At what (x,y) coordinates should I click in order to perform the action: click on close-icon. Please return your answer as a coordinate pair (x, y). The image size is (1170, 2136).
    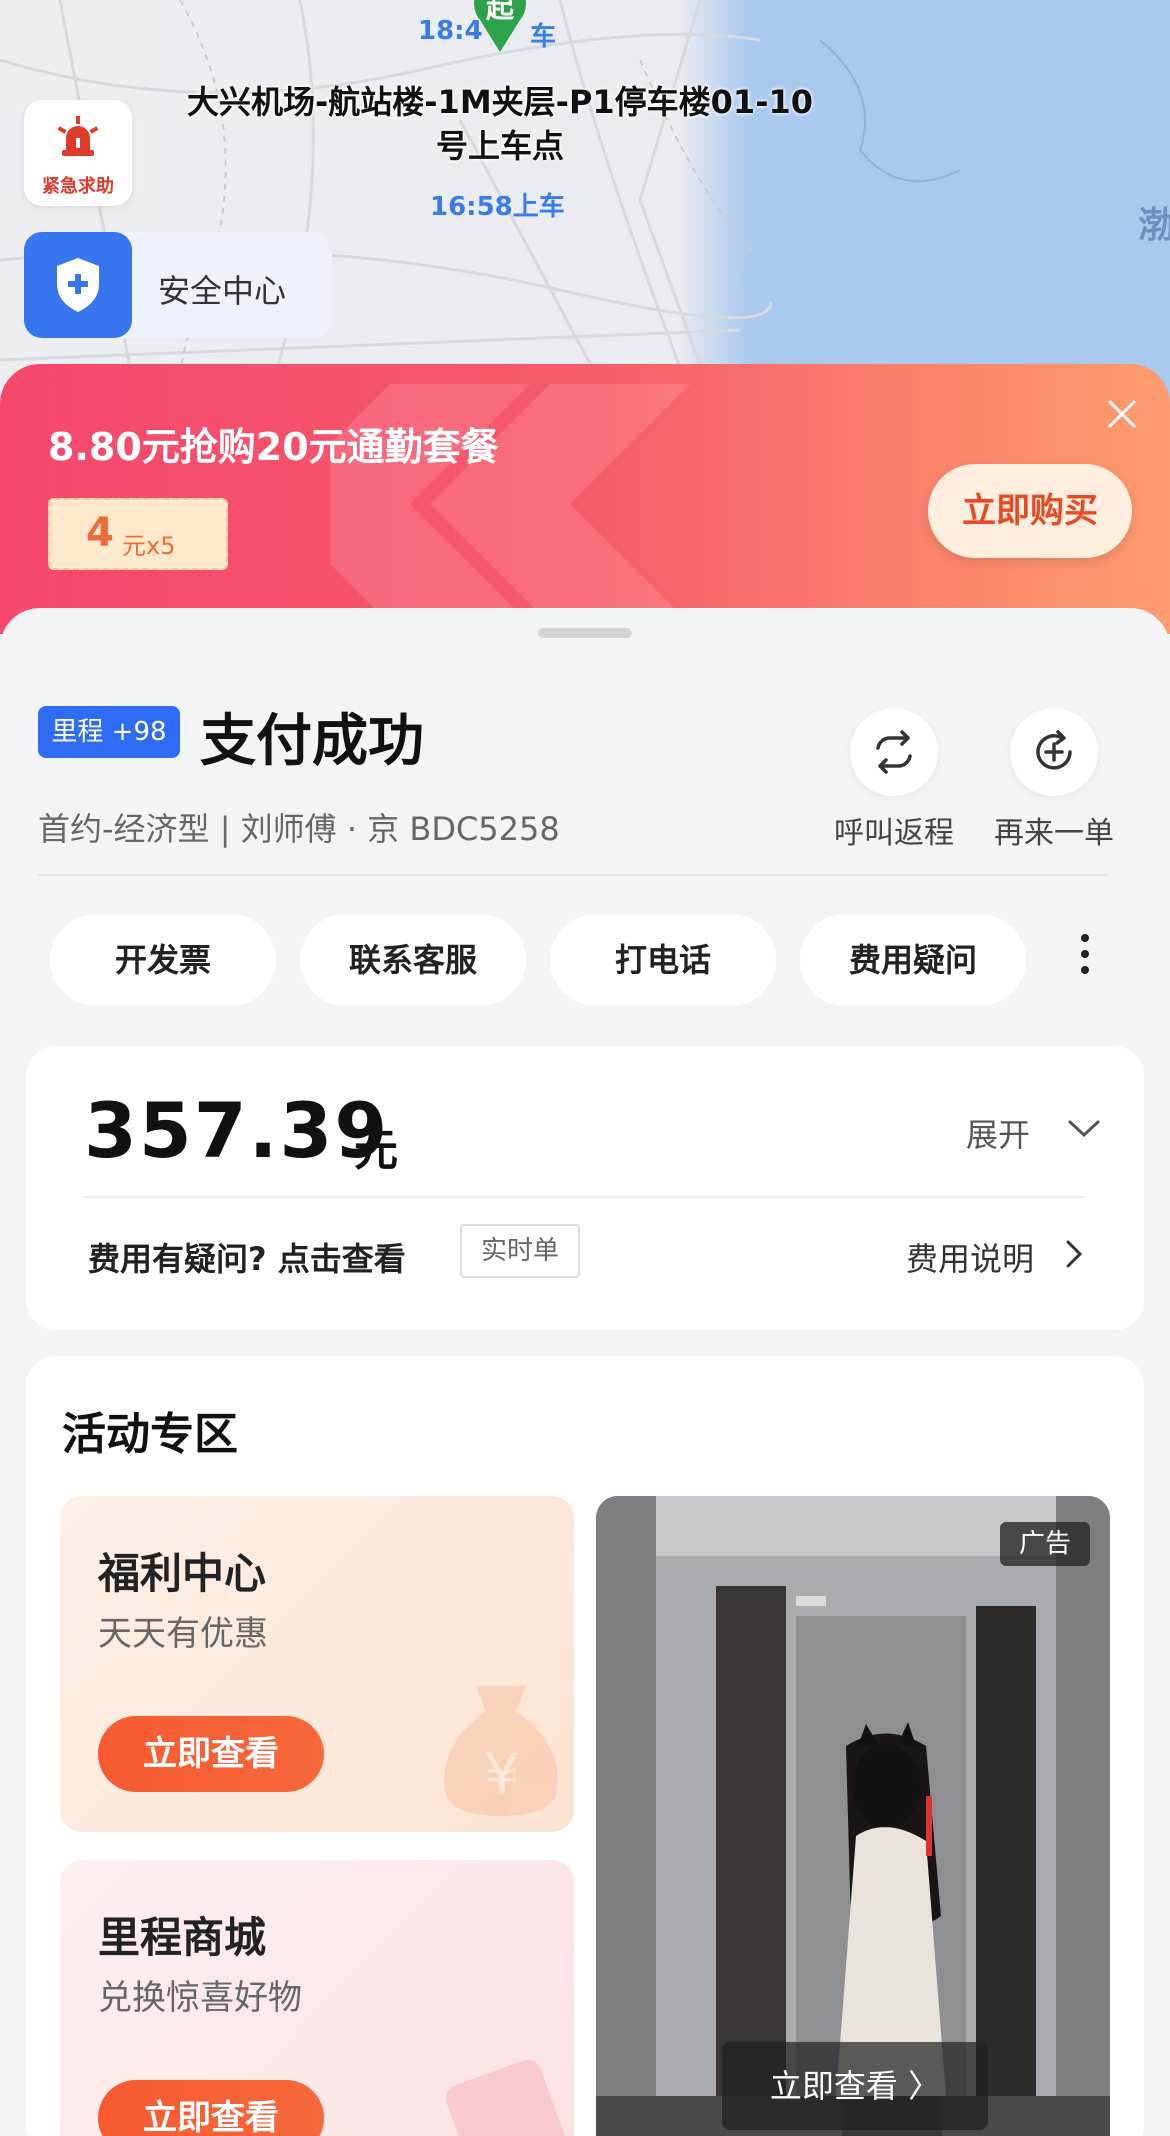
    Looking at the image, I should click on (1122, 414).